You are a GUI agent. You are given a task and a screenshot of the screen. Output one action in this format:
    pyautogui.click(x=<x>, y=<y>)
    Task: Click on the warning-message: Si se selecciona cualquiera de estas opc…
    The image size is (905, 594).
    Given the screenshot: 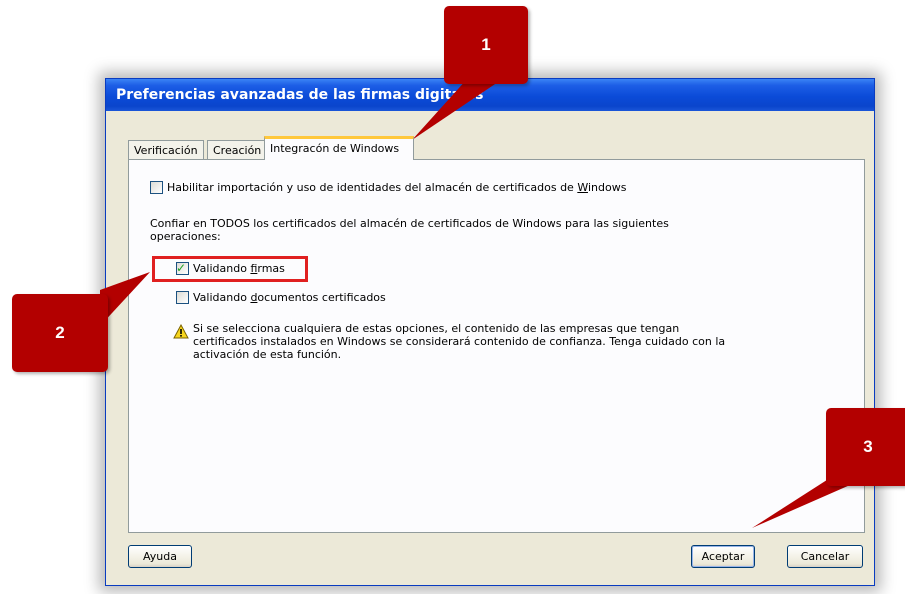 What is the action you would take?
    pyautogui.click(x=459, y=341)
    